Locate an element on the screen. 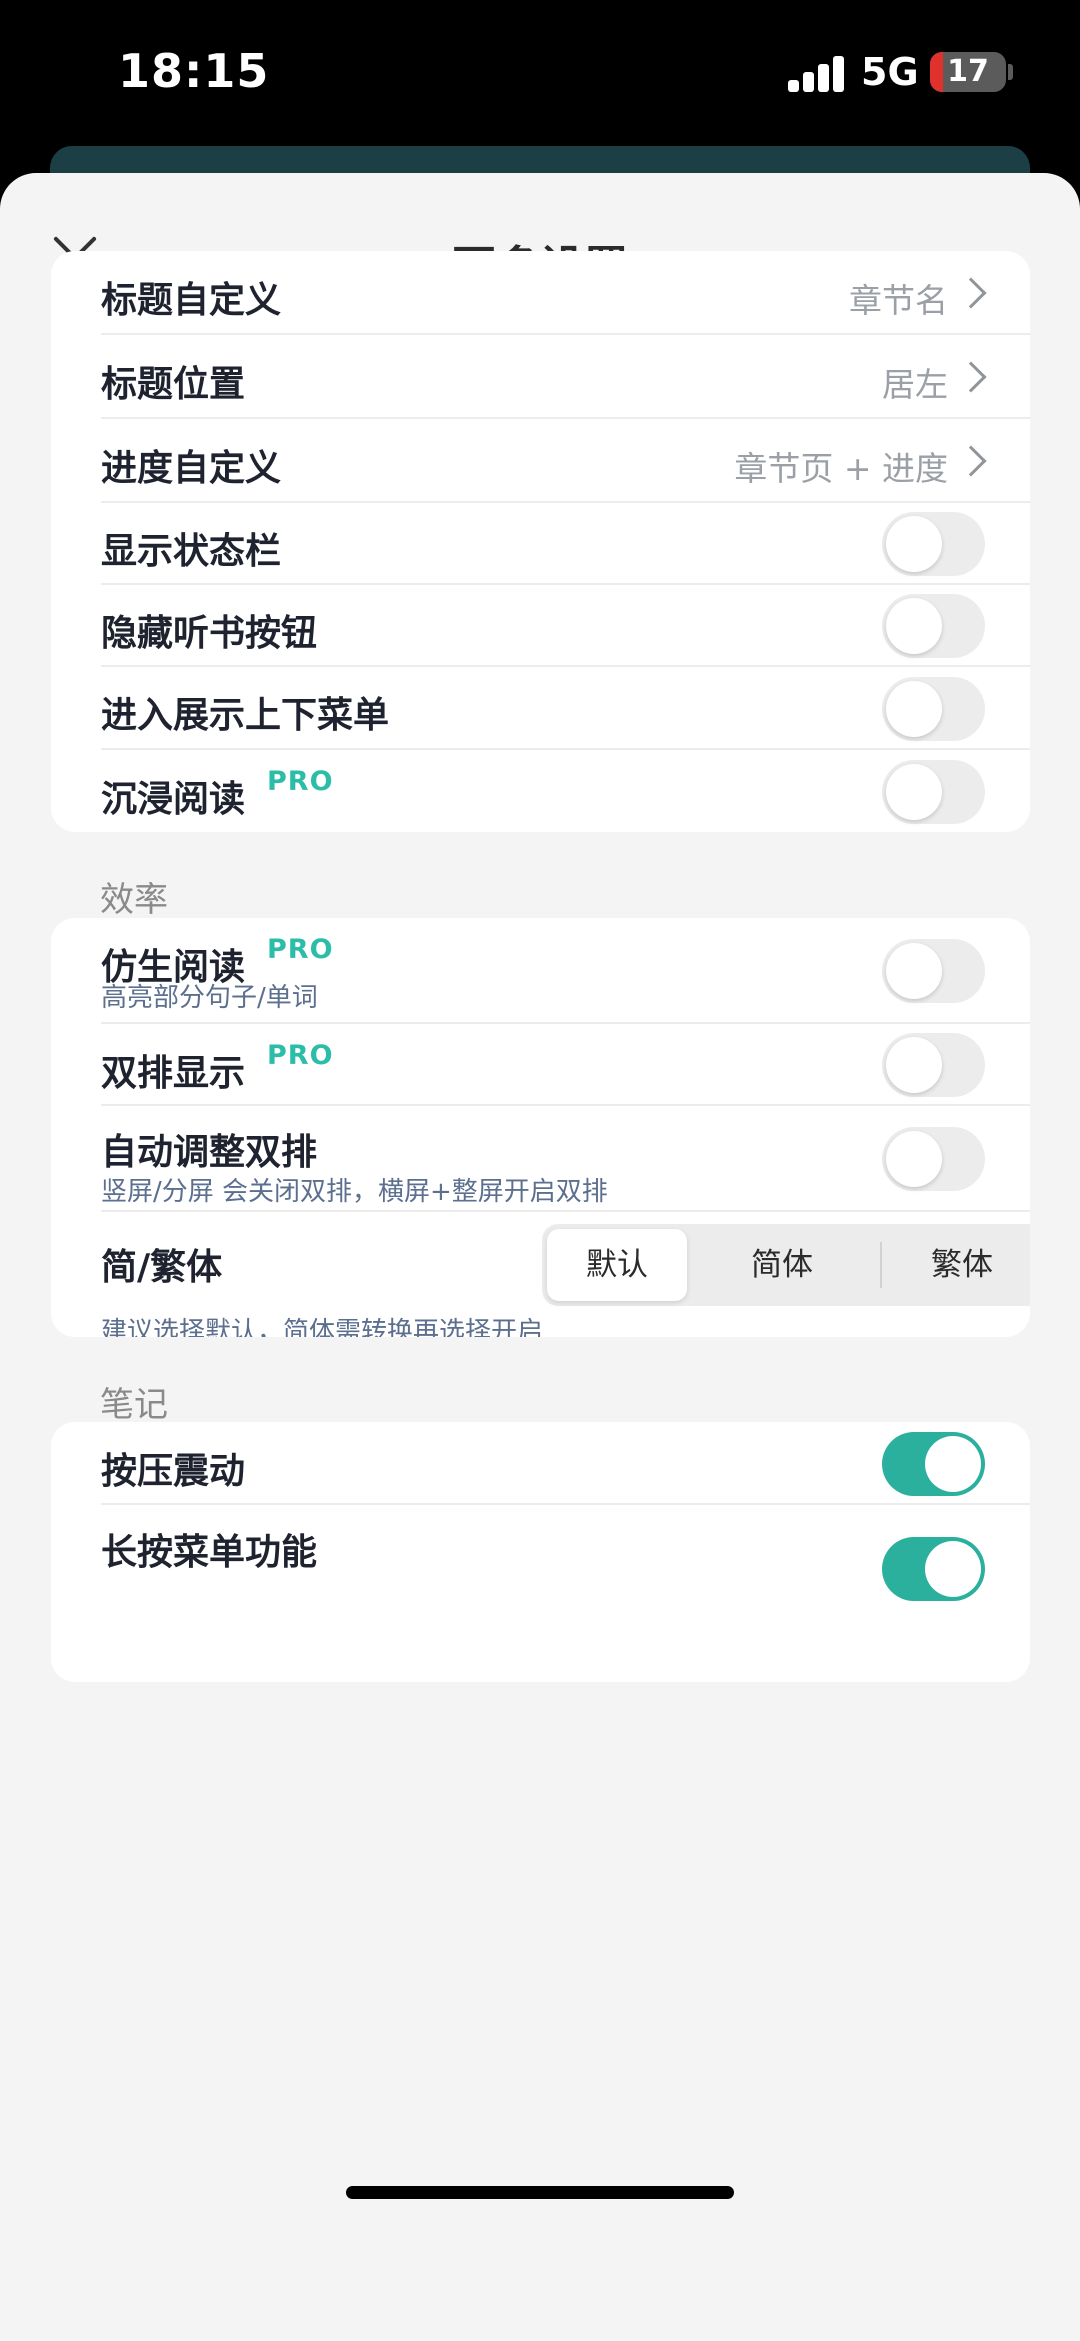 This screenshot has width=1080, height=2341. row-value: 章节页 + 进度 is located at coordinates (841, 468).